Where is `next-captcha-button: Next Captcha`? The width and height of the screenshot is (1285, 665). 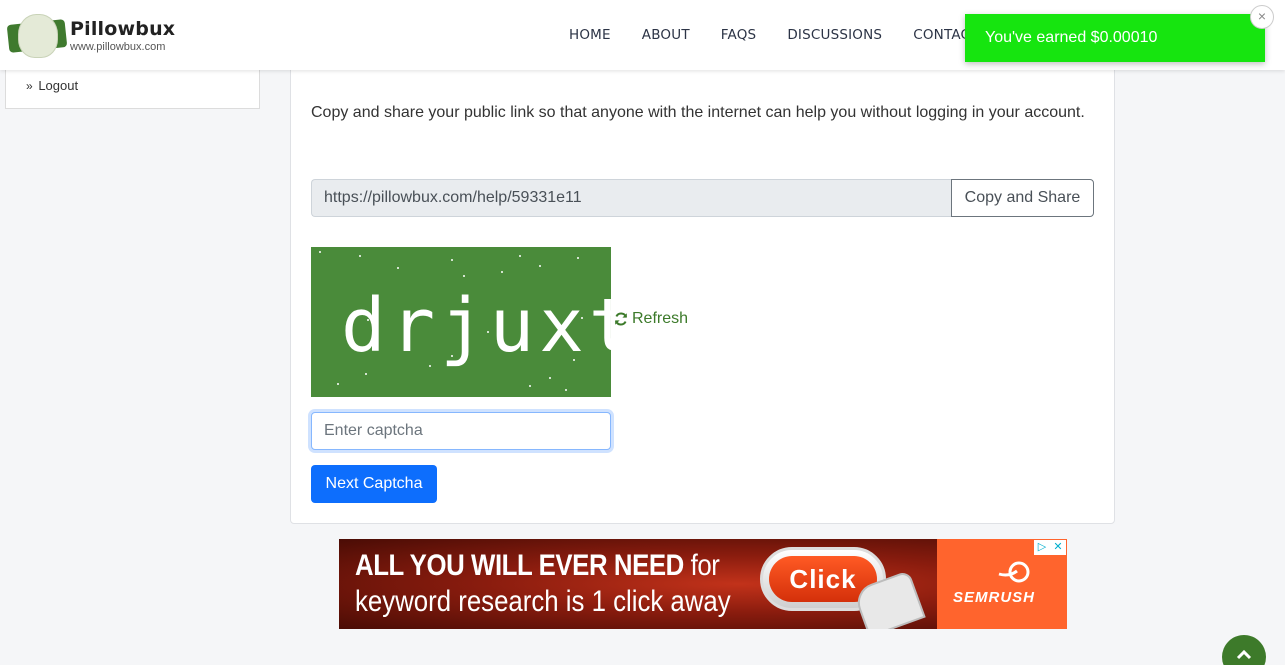 next-captcha-button: Next Captcha is located at coordinates (374, 484).